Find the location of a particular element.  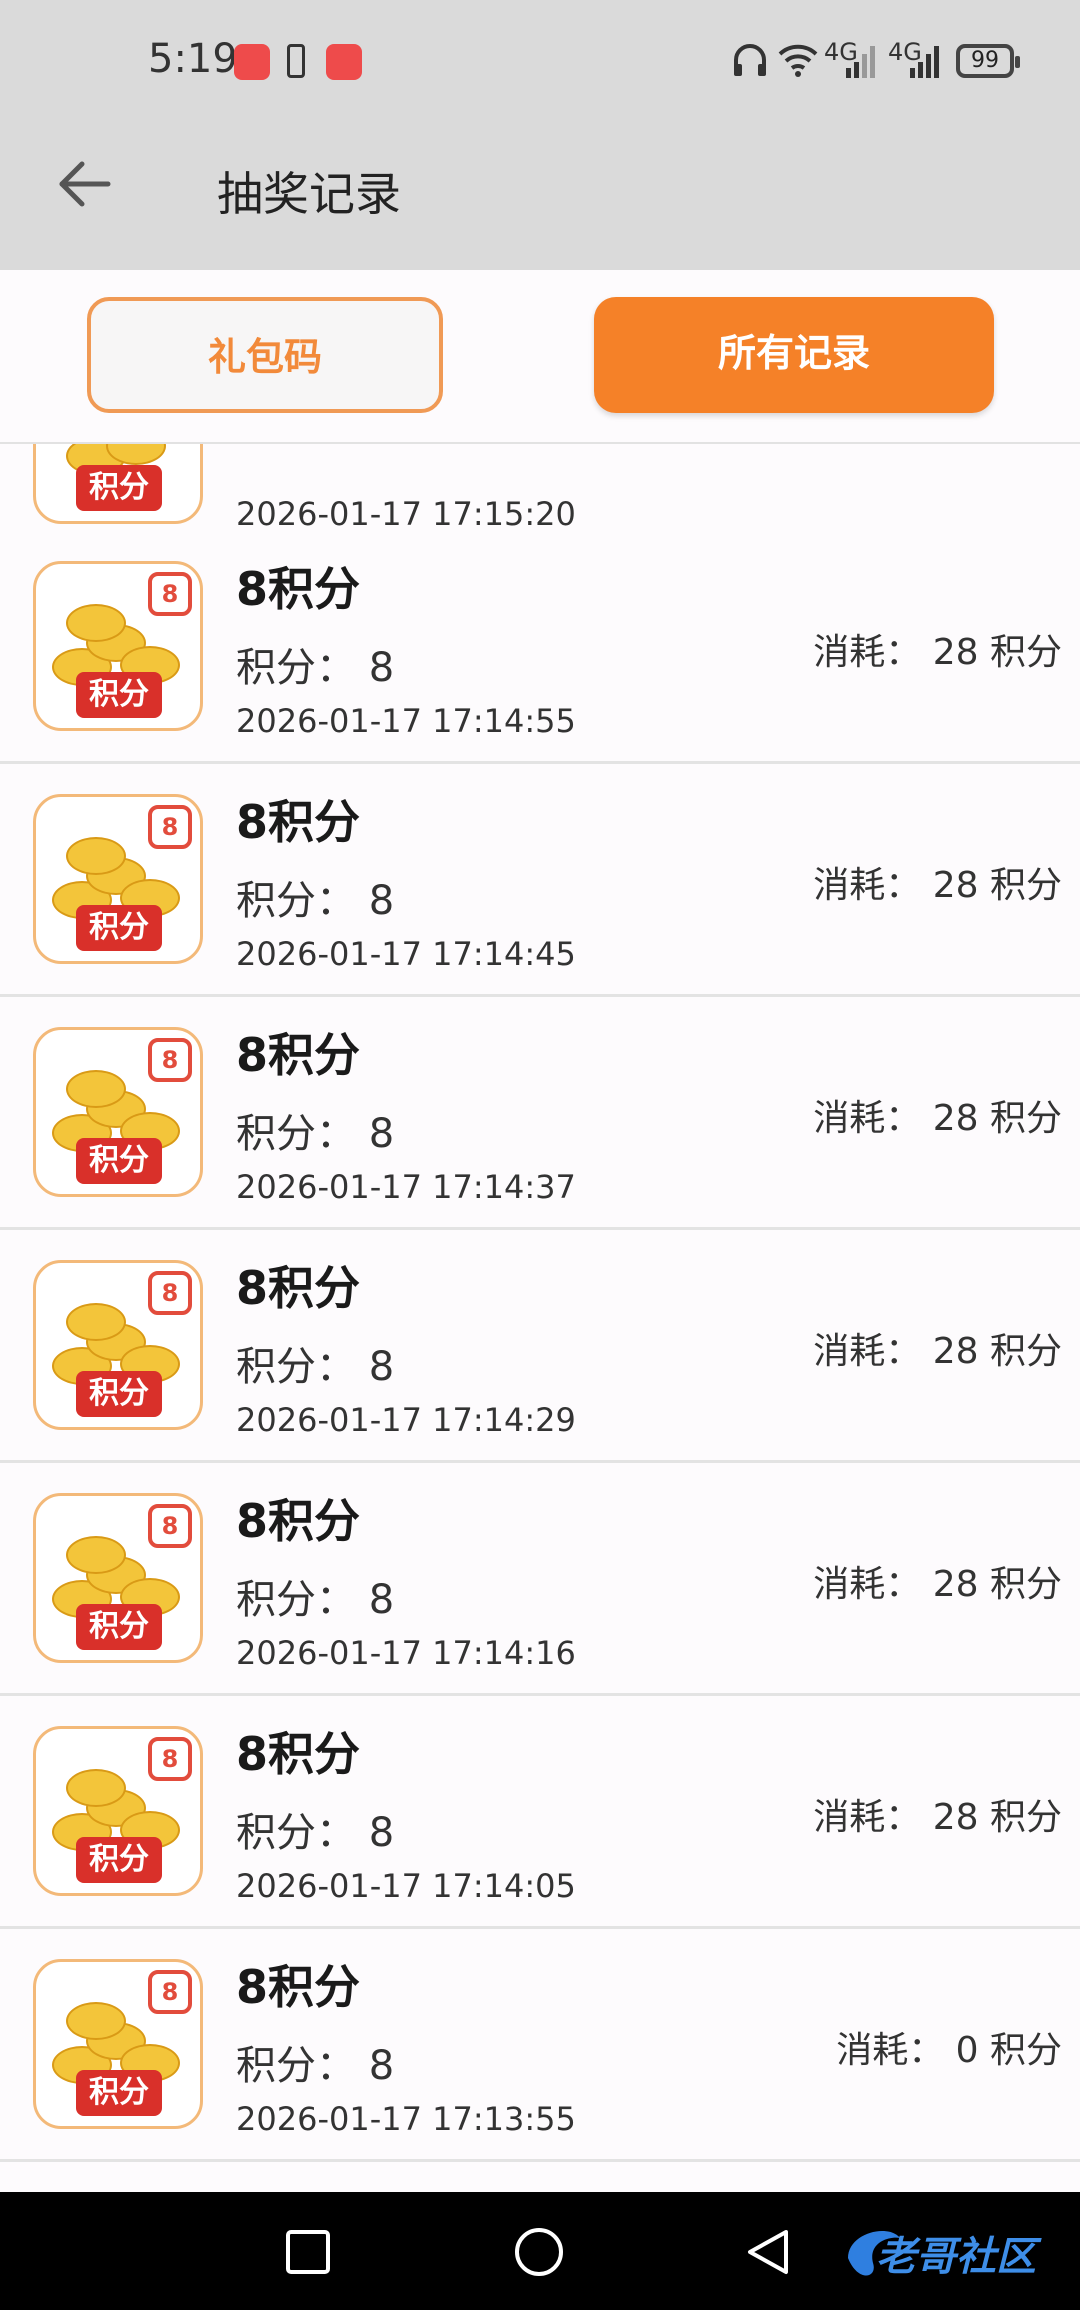

battery-alert-icon is located at coordinates (296, 61).